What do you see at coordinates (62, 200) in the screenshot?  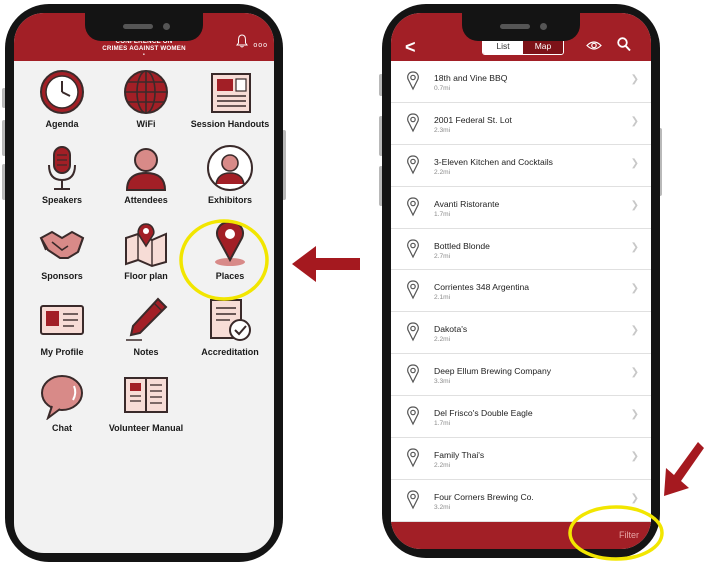 I see `tile-label: Speakers` at bounding box center [62, 200].